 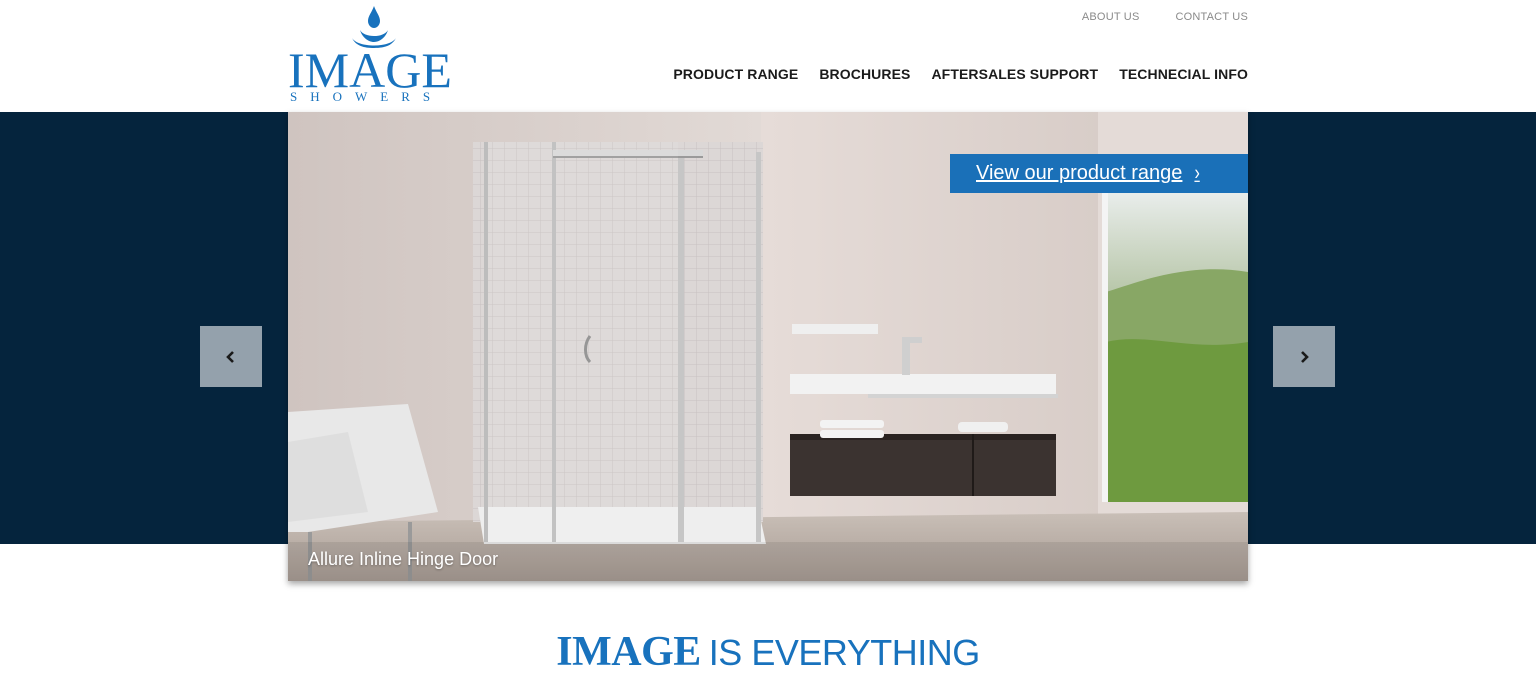 I want to click on logo-subtitle: SHOWERS, so click(x=367, y=96).